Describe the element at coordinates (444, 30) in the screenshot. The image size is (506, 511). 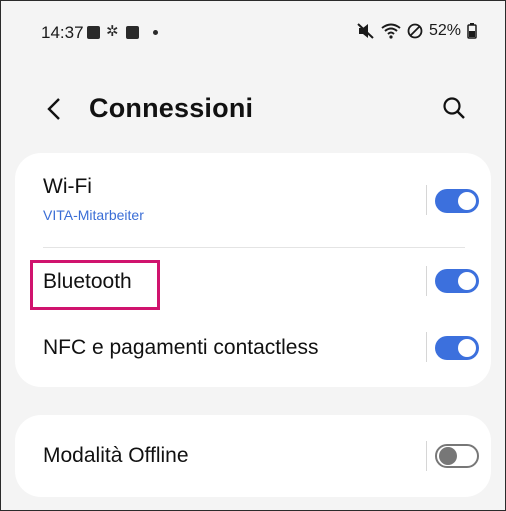
I see `battery-percent: 52%` at that location.